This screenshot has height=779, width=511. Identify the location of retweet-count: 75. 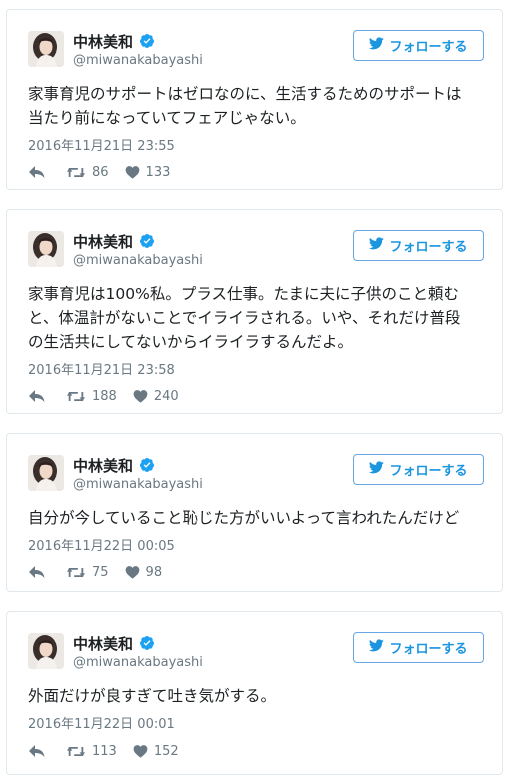
(100, 572).